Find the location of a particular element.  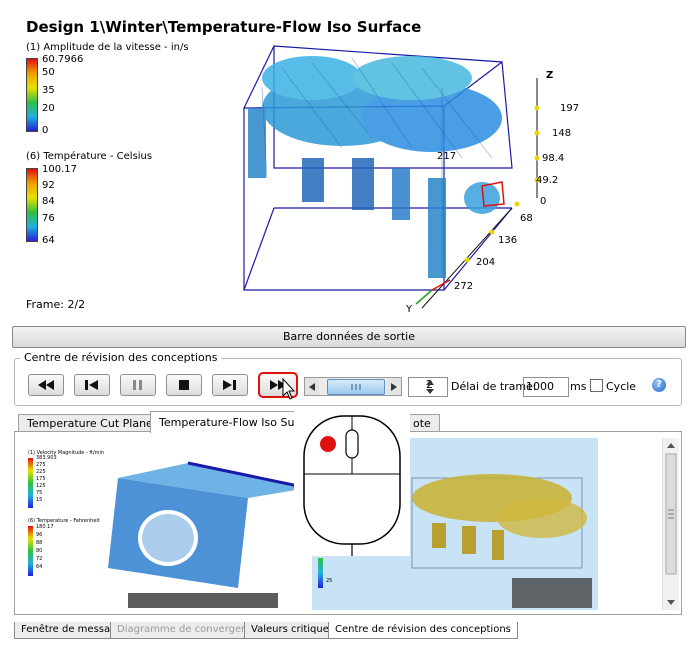

thumb-tick: 275 is located at coordinates (41, 465).